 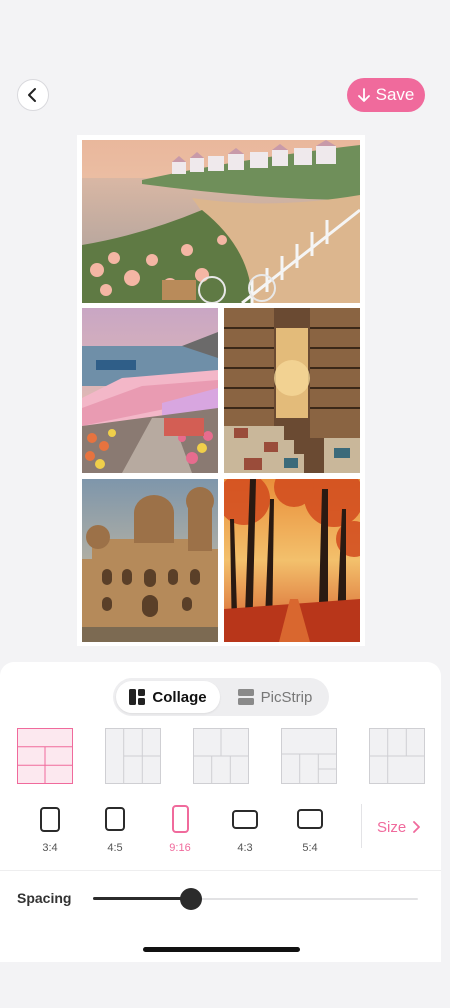 I want to click on size-button: Size, so click(x=399, y=827).